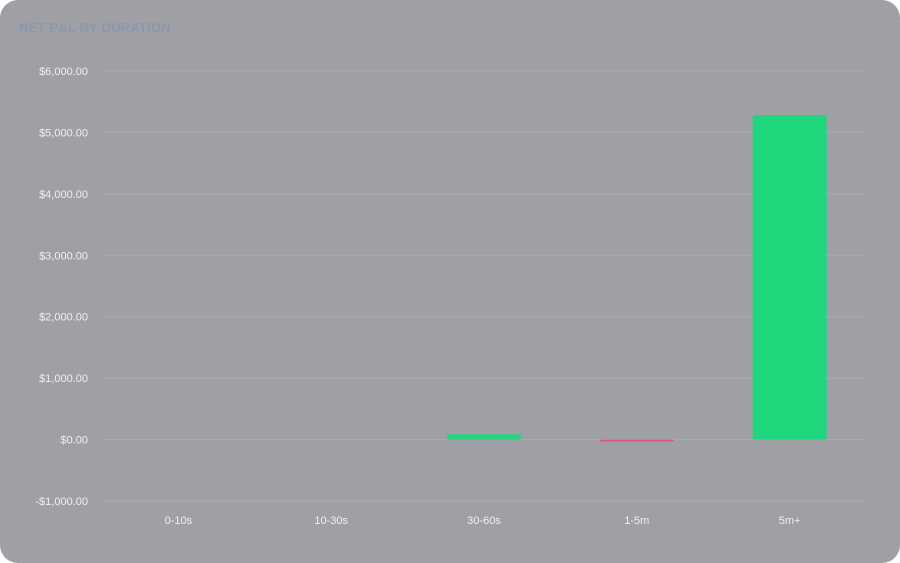 This screenshot has width=900, height=563. What do you see at coordinates (63, 256) in the screenshot?
I see `y-tick-label: $3,000.00` at bounding box center [63, 256].